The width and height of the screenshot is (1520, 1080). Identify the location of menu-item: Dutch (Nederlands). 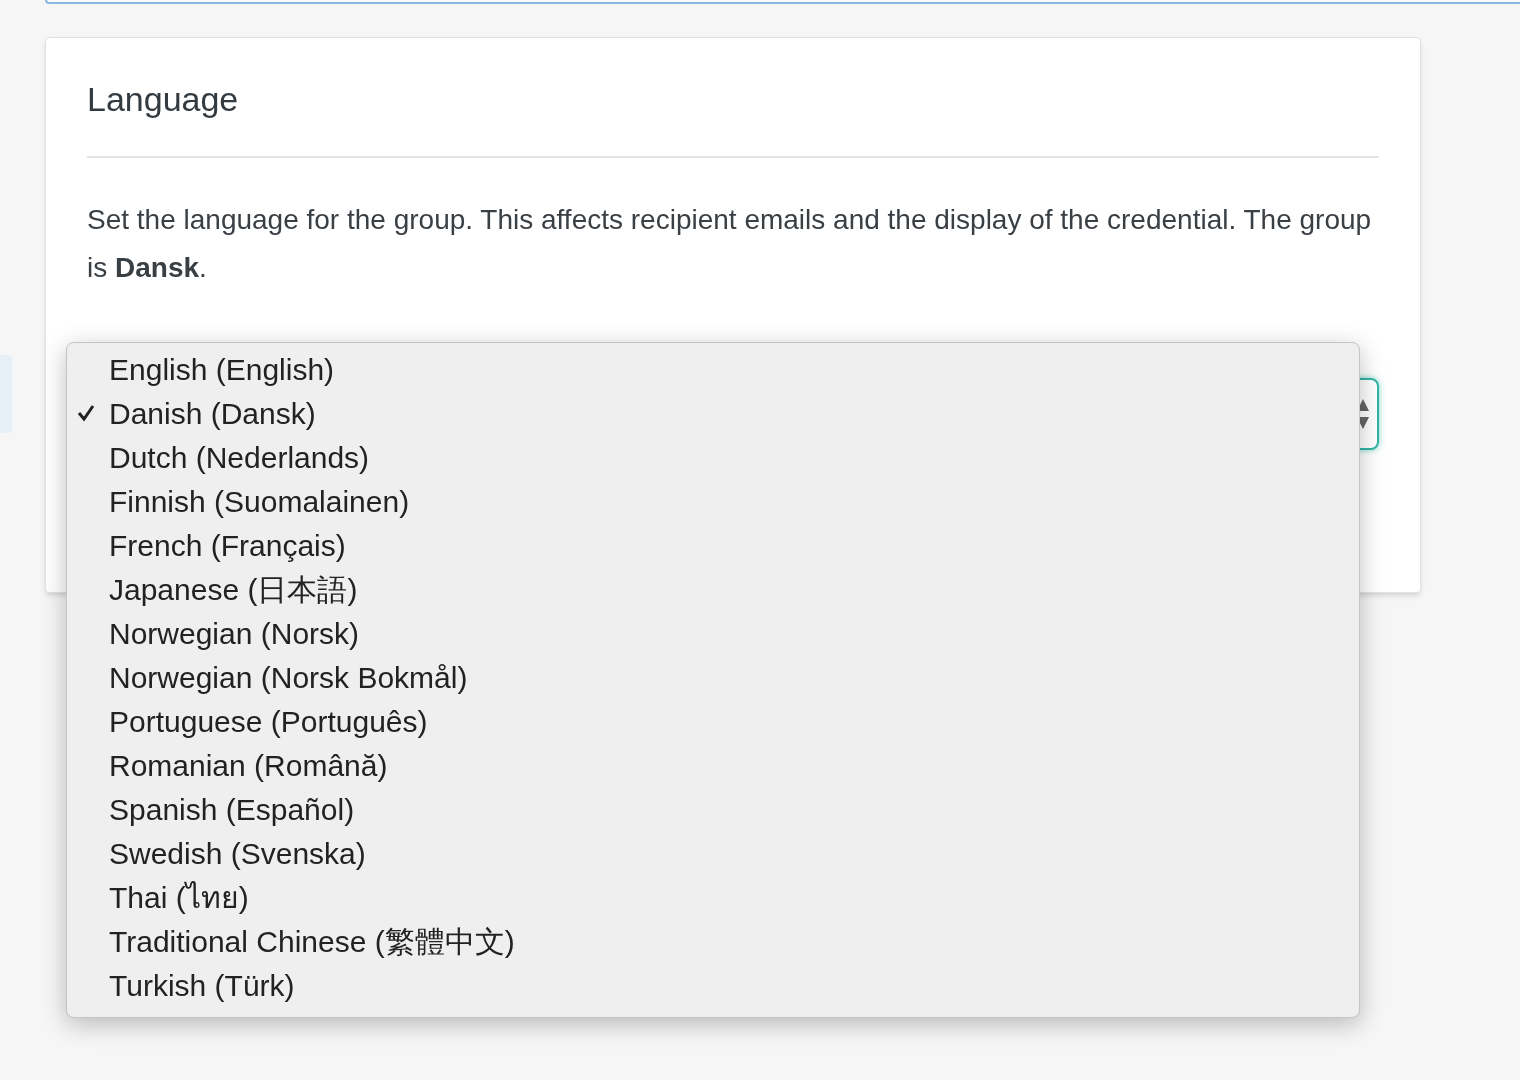
(713, 457).